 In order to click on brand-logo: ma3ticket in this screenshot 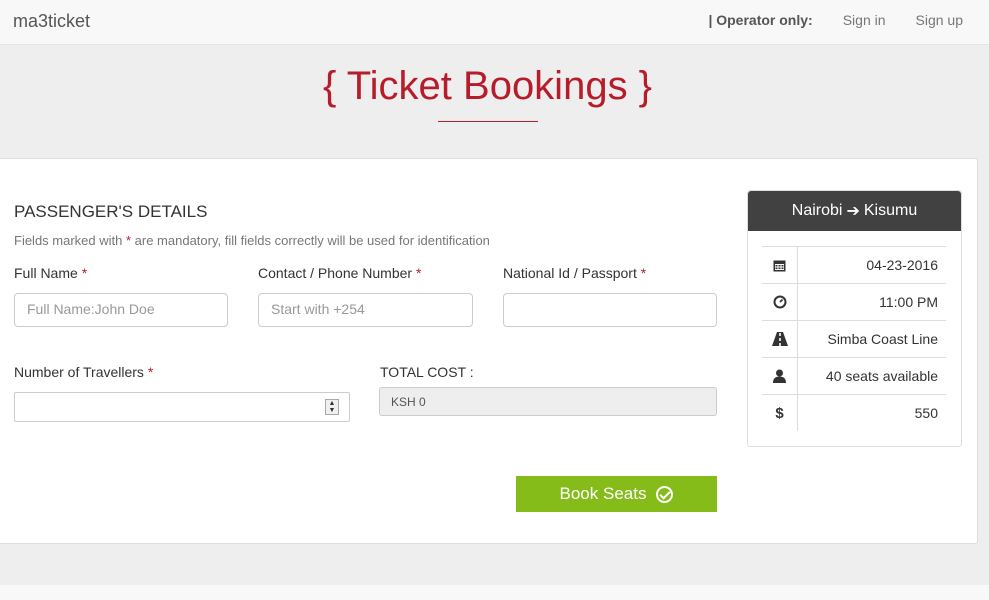, I will do `click(51, 21)`.